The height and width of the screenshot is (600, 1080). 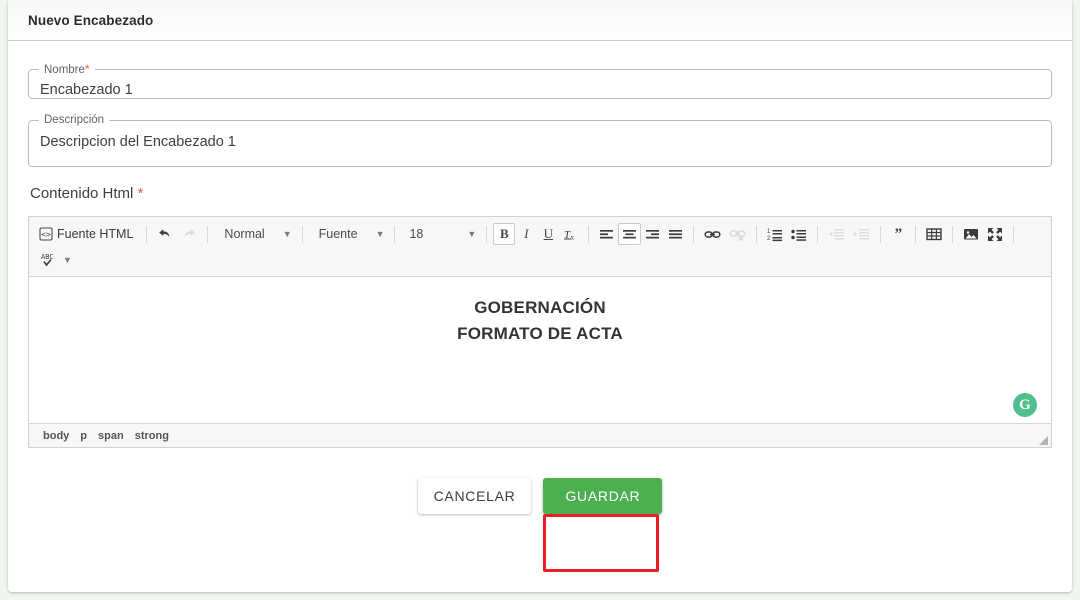 I want to click on field-nombre: Nombre*, so click(x=540, y=81).